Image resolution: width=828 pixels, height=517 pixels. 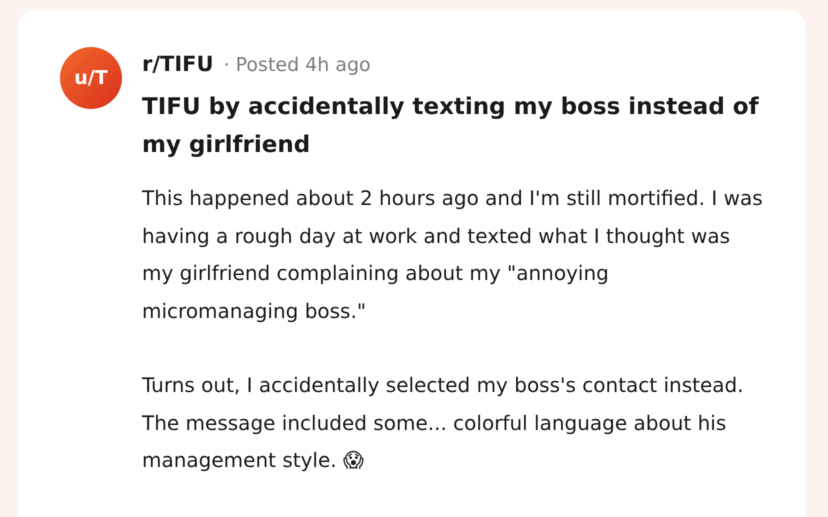 I want to click on post-title: TIFU by accidentally texting my boss instead of my girlfriend, so click(x=454, y=126).